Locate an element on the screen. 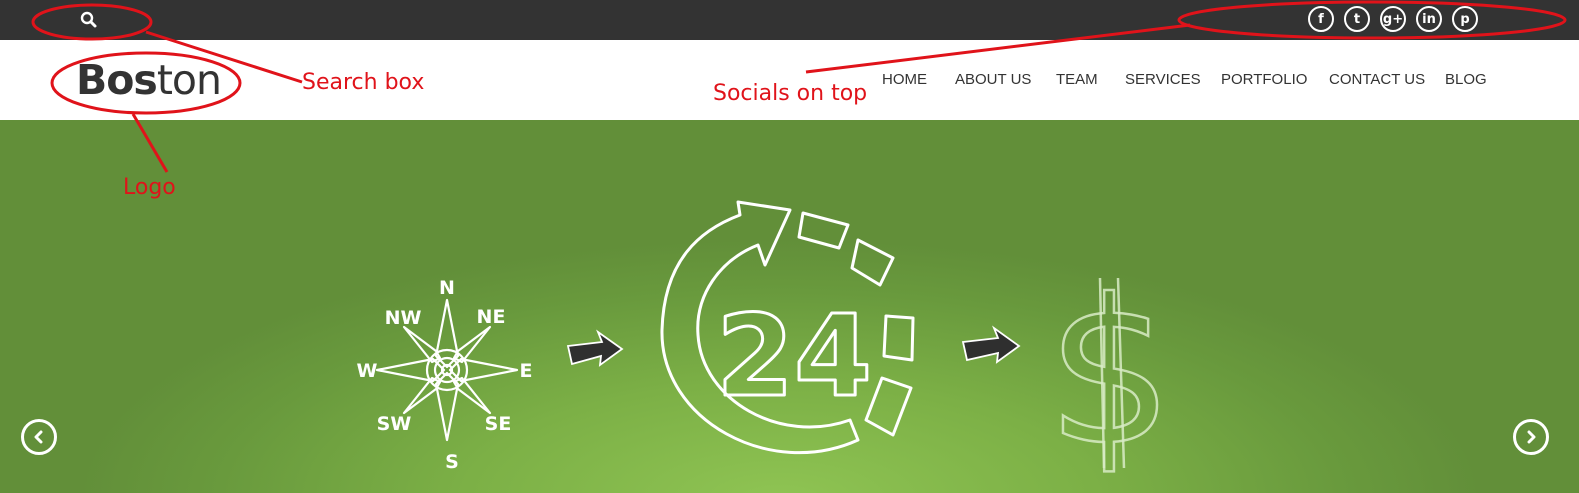  compass-w: W is located at coordinates (367, 371).